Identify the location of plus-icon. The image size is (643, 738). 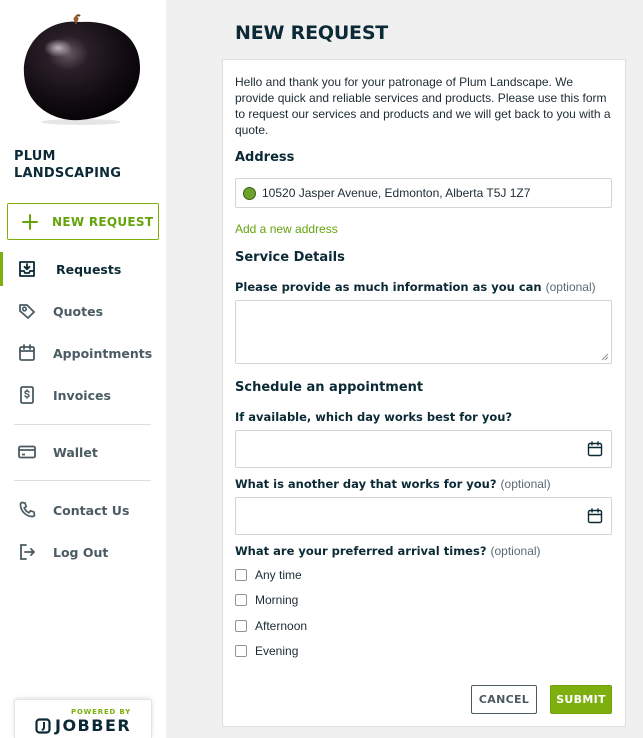
(30, 222).